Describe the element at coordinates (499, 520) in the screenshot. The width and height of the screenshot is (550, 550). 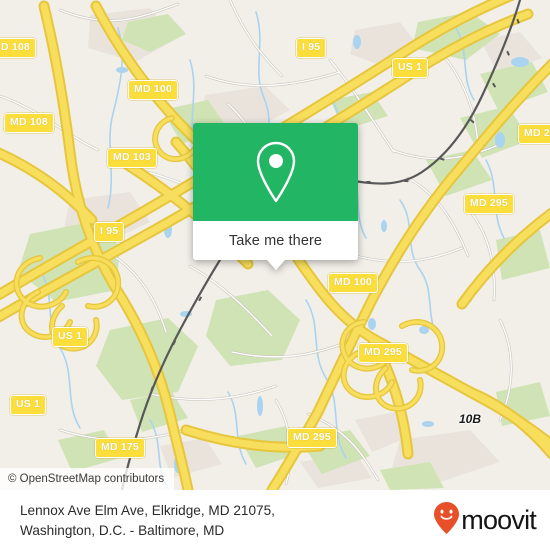
I see `moovit-wordmark: moovit` at that location.